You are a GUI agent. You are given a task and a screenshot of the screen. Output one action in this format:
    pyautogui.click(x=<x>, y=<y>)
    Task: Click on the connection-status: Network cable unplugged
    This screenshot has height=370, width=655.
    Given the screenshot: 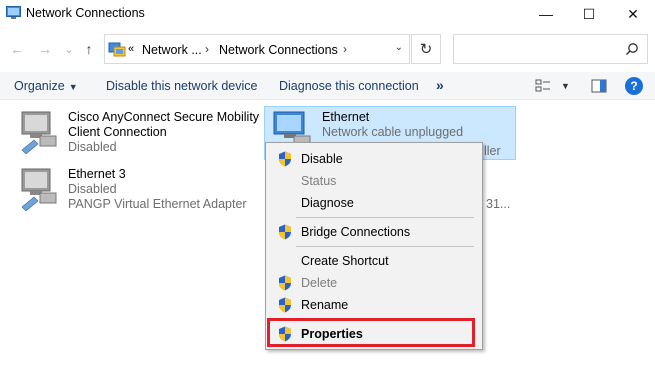 What is the action you would take?
    pyautogui.click(x=393, y=132)
    